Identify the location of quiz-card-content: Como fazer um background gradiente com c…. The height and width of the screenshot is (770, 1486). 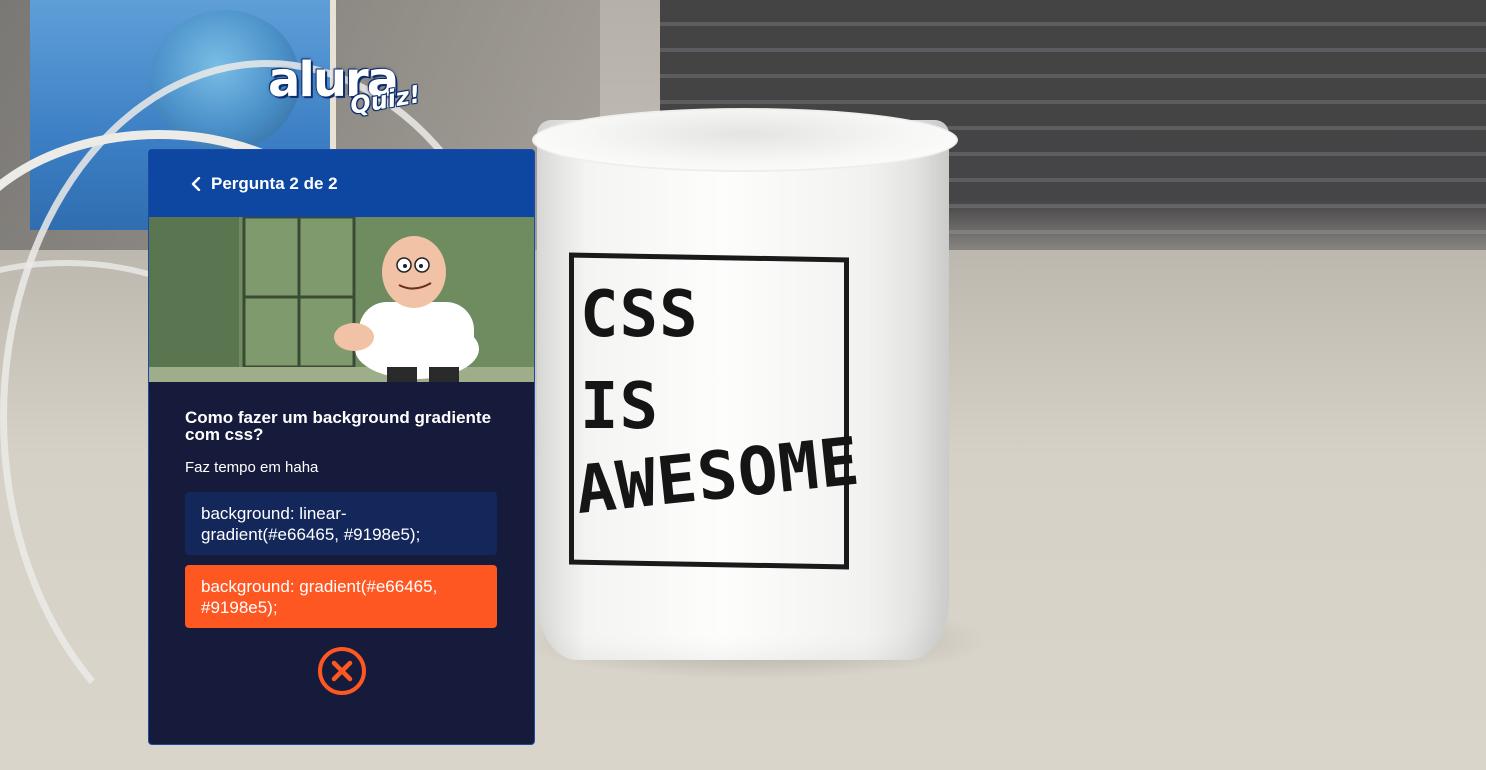
(341, 539).